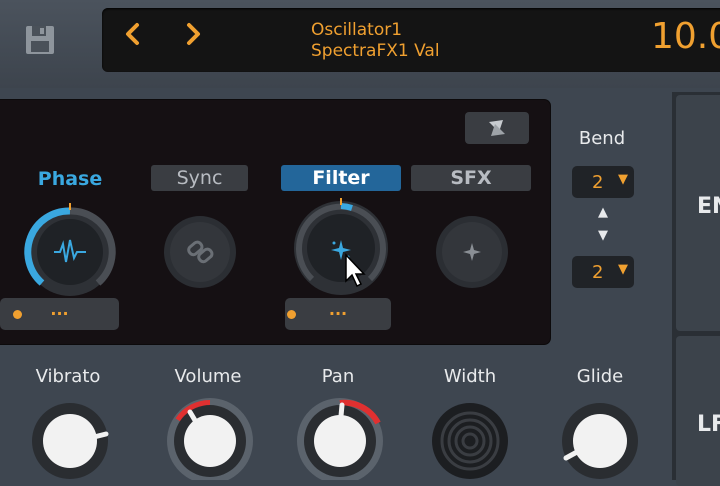 This screenshot has width=720, height=486. I want to click on prev-preset-button, so click(133, 34).